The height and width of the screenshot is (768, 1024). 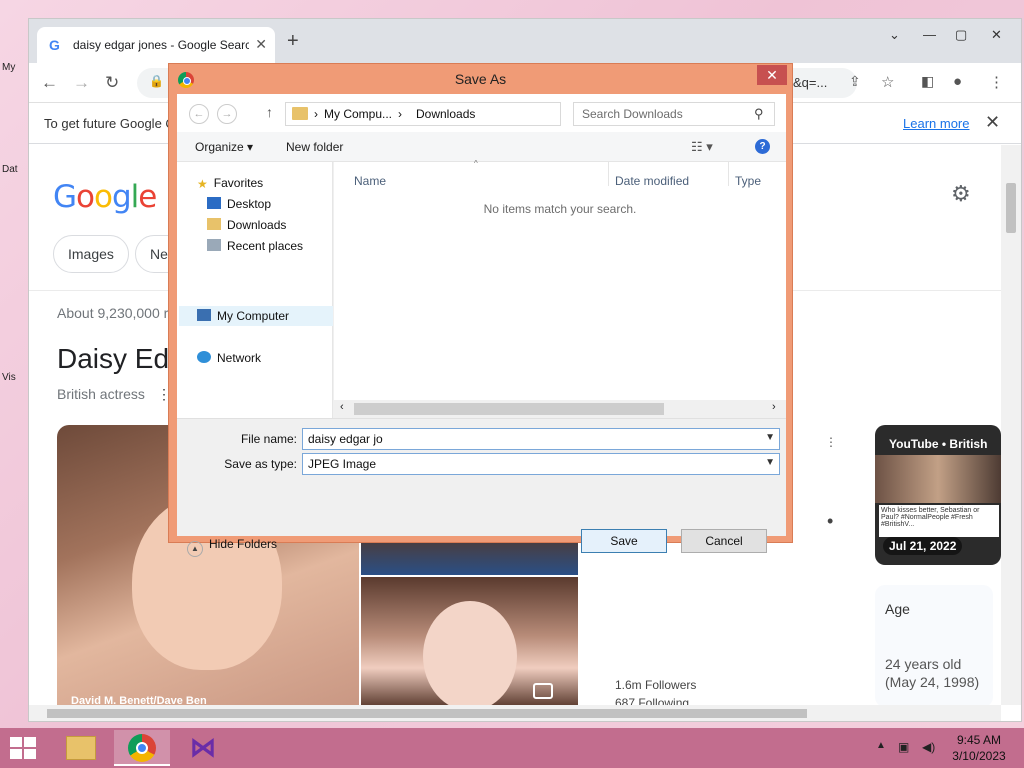 I want to click on recent-places-icon, so click(x=214, y=245).